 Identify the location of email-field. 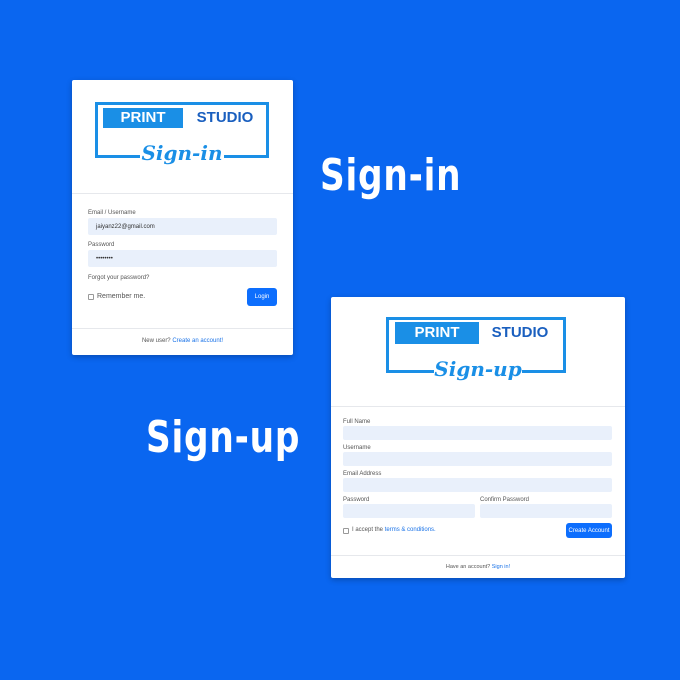
(477, 485).